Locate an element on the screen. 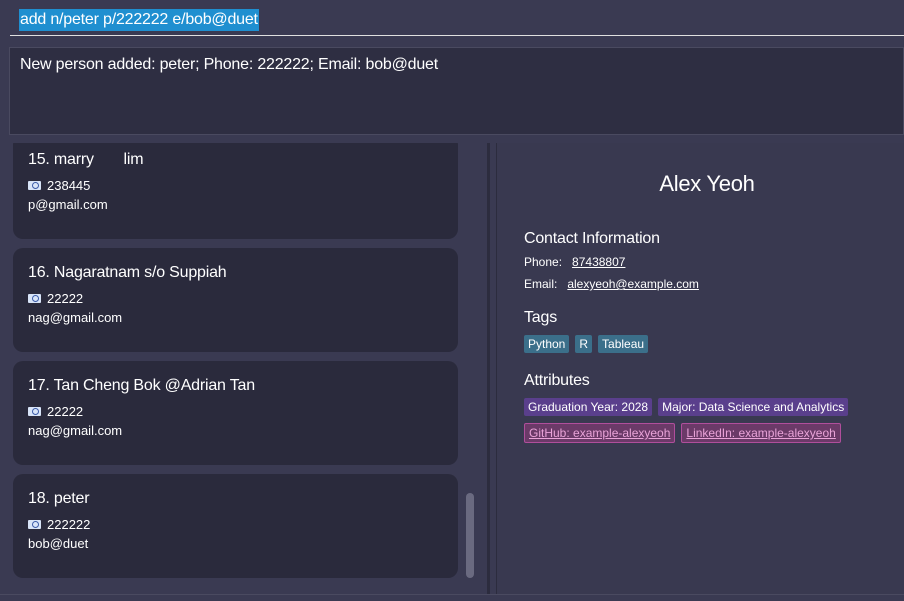 Image resolution: width=904 pixels, height=601 pixels. person-name: 18. peter is located at coordinates (59, 498).